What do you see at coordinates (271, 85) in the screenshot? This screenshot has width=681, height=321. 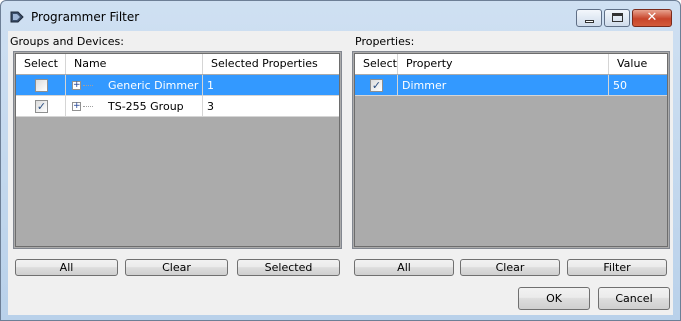 I see `selected-properties-cell: 1` at bounding box center [271, 85].